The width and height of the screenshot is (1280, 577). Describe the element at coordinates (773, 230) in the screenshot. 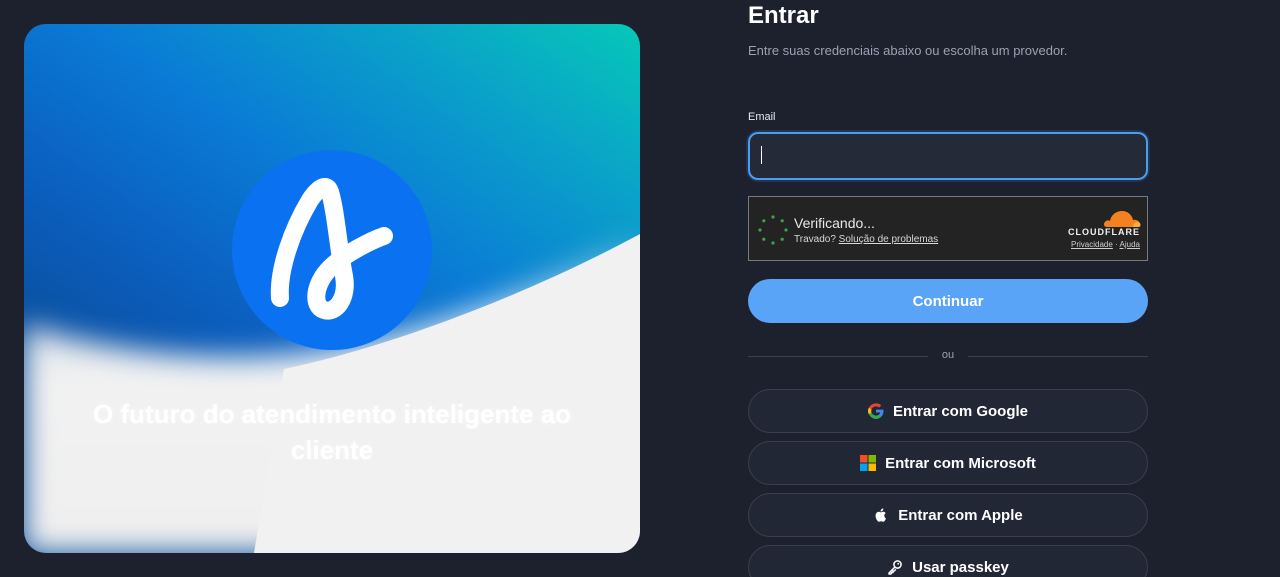

I see `loading-spinner-icon` at that location.